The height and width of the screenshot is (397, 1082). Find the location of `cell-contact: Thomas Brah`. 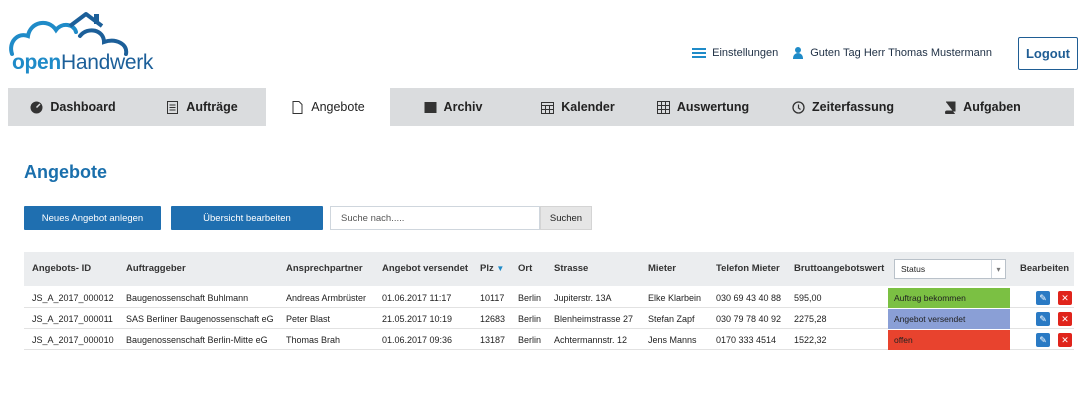

cell-contact: Thomas Brah is located at coordinates (313, 340).